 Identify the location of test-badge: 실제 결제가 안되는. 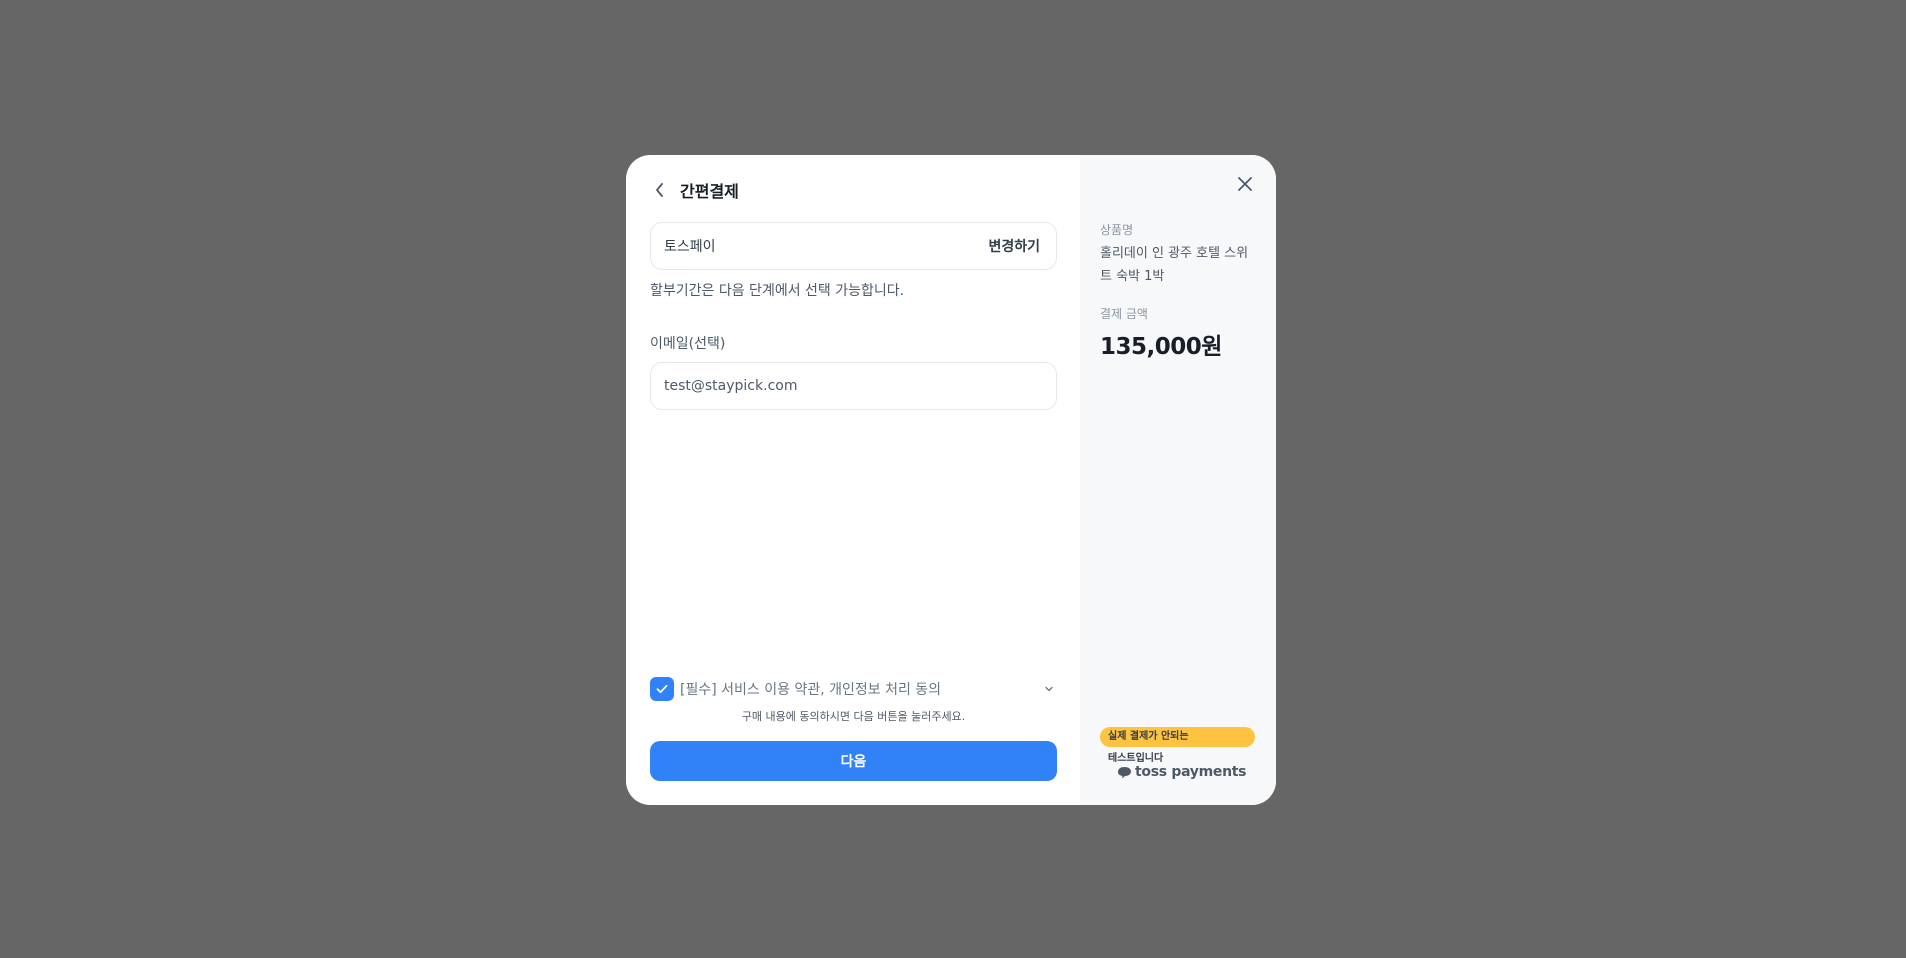
(1177, 737).